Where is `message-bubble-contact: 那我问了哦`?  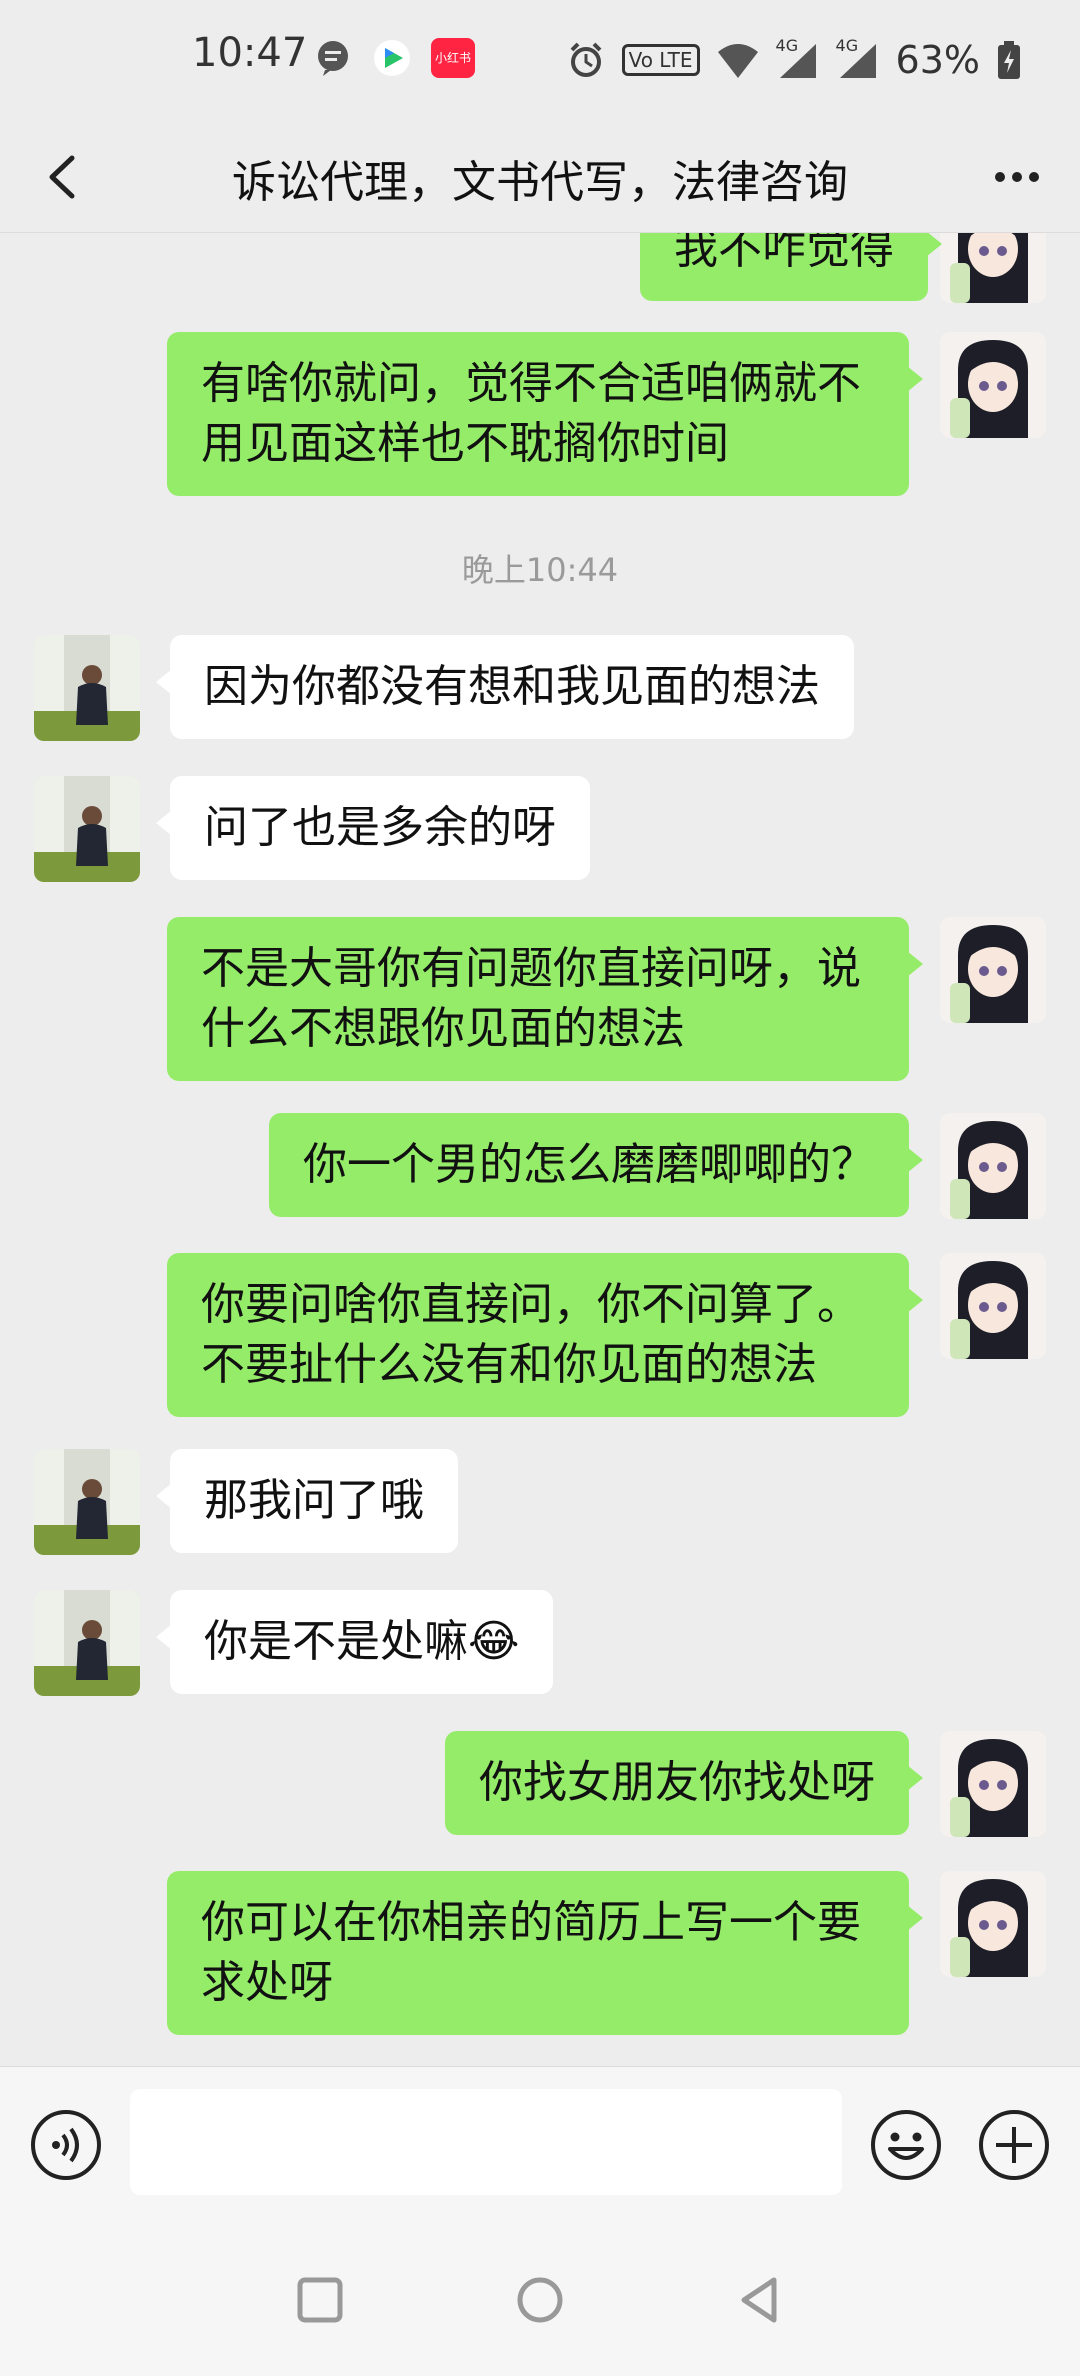 message-bubble-contact: 那我问了哦 is located at coordinates (307, 1501).